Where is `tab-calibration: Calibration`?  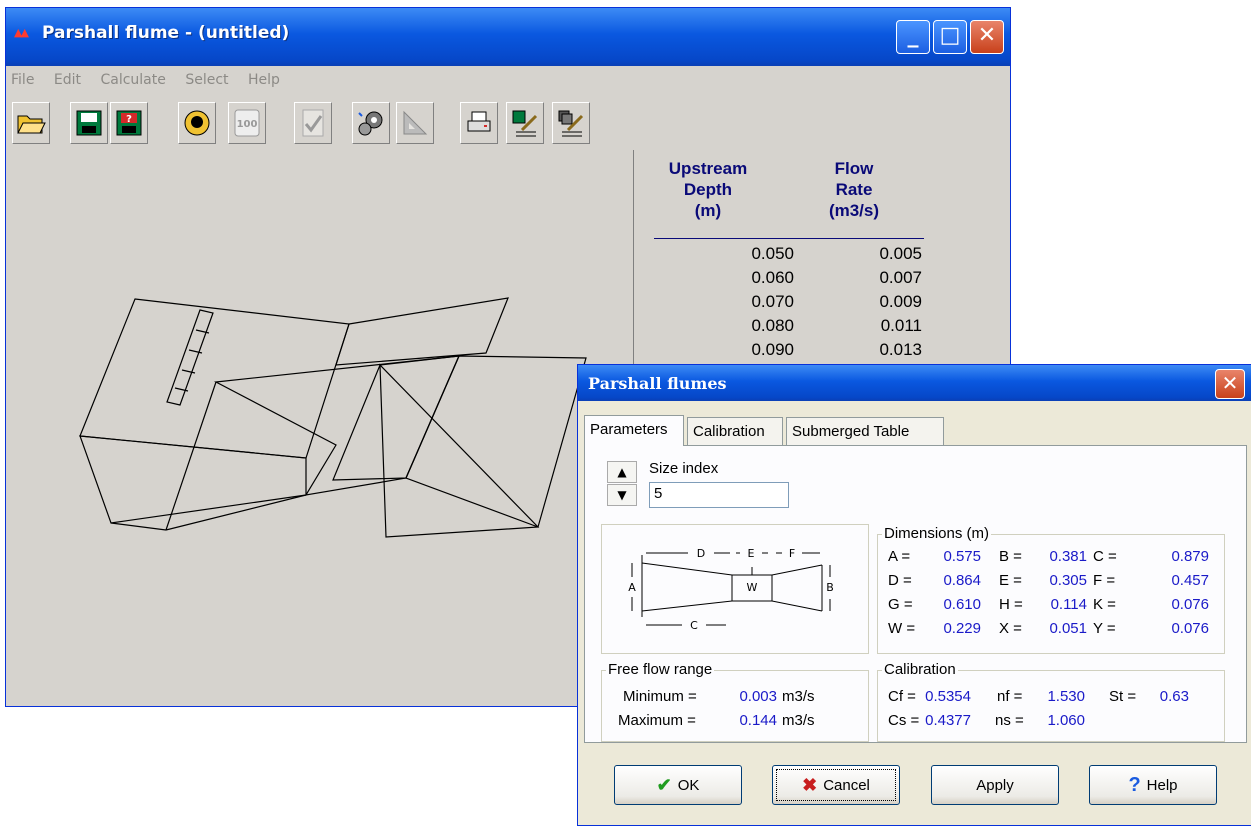
tab-calibration: Calibration is located at coordinates (735, 431).